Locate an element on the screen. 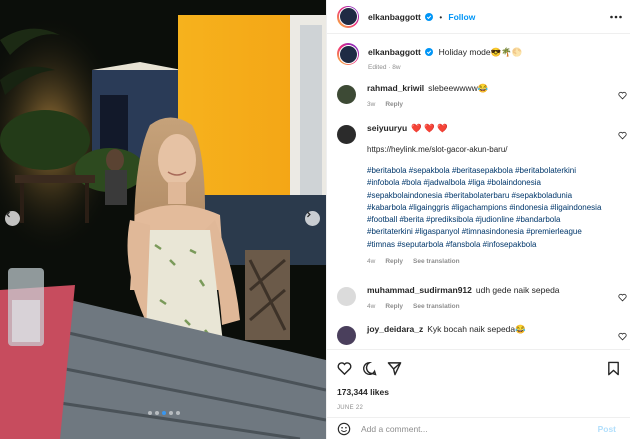 The height and width of the screenshot is (439, 630). comment-text: ❤️ ❤️ ❤️ is located at coordinates (429, 128).